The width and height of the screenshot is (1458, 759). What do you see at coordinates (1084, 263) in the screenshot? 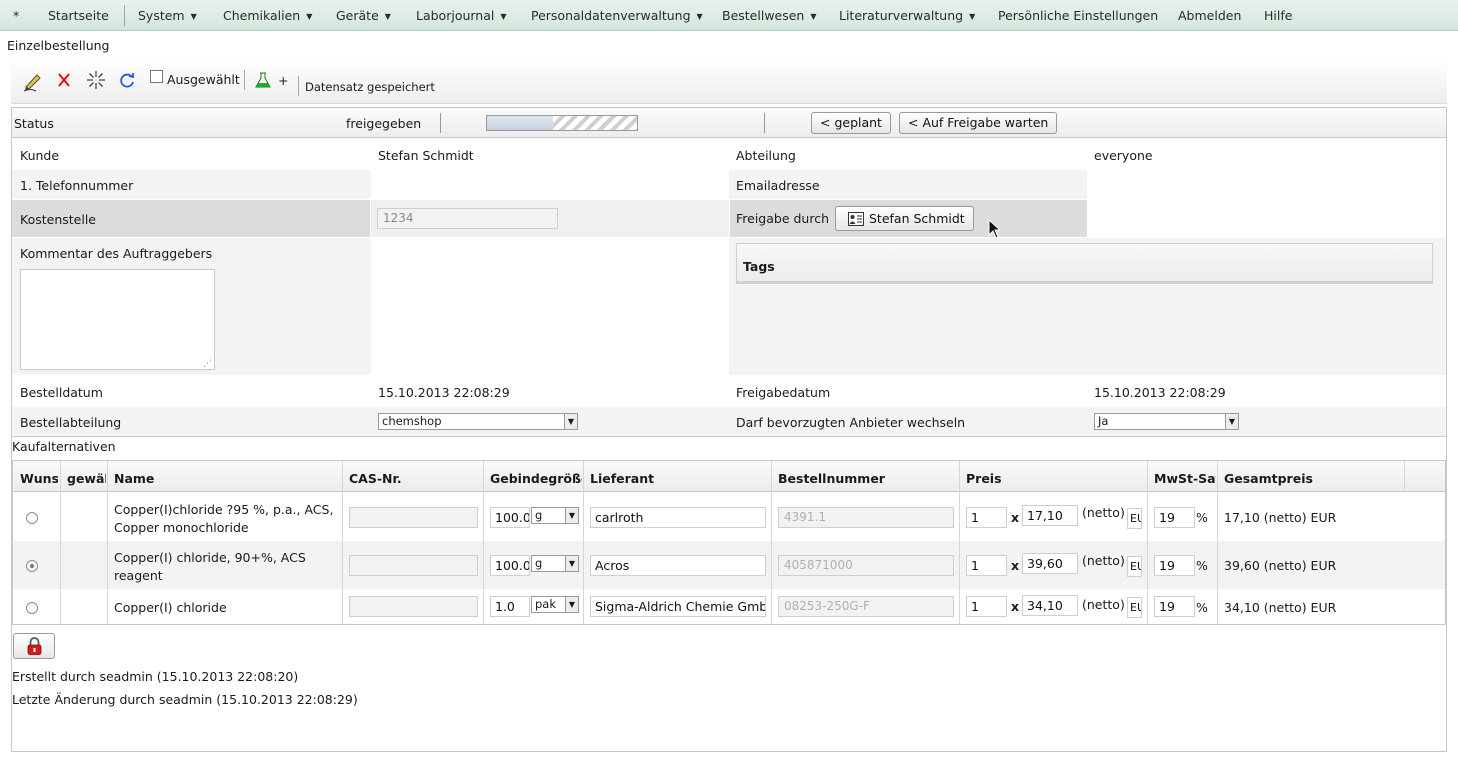
I see `tags-panel: Tags` at bounding box center [1084, 263].